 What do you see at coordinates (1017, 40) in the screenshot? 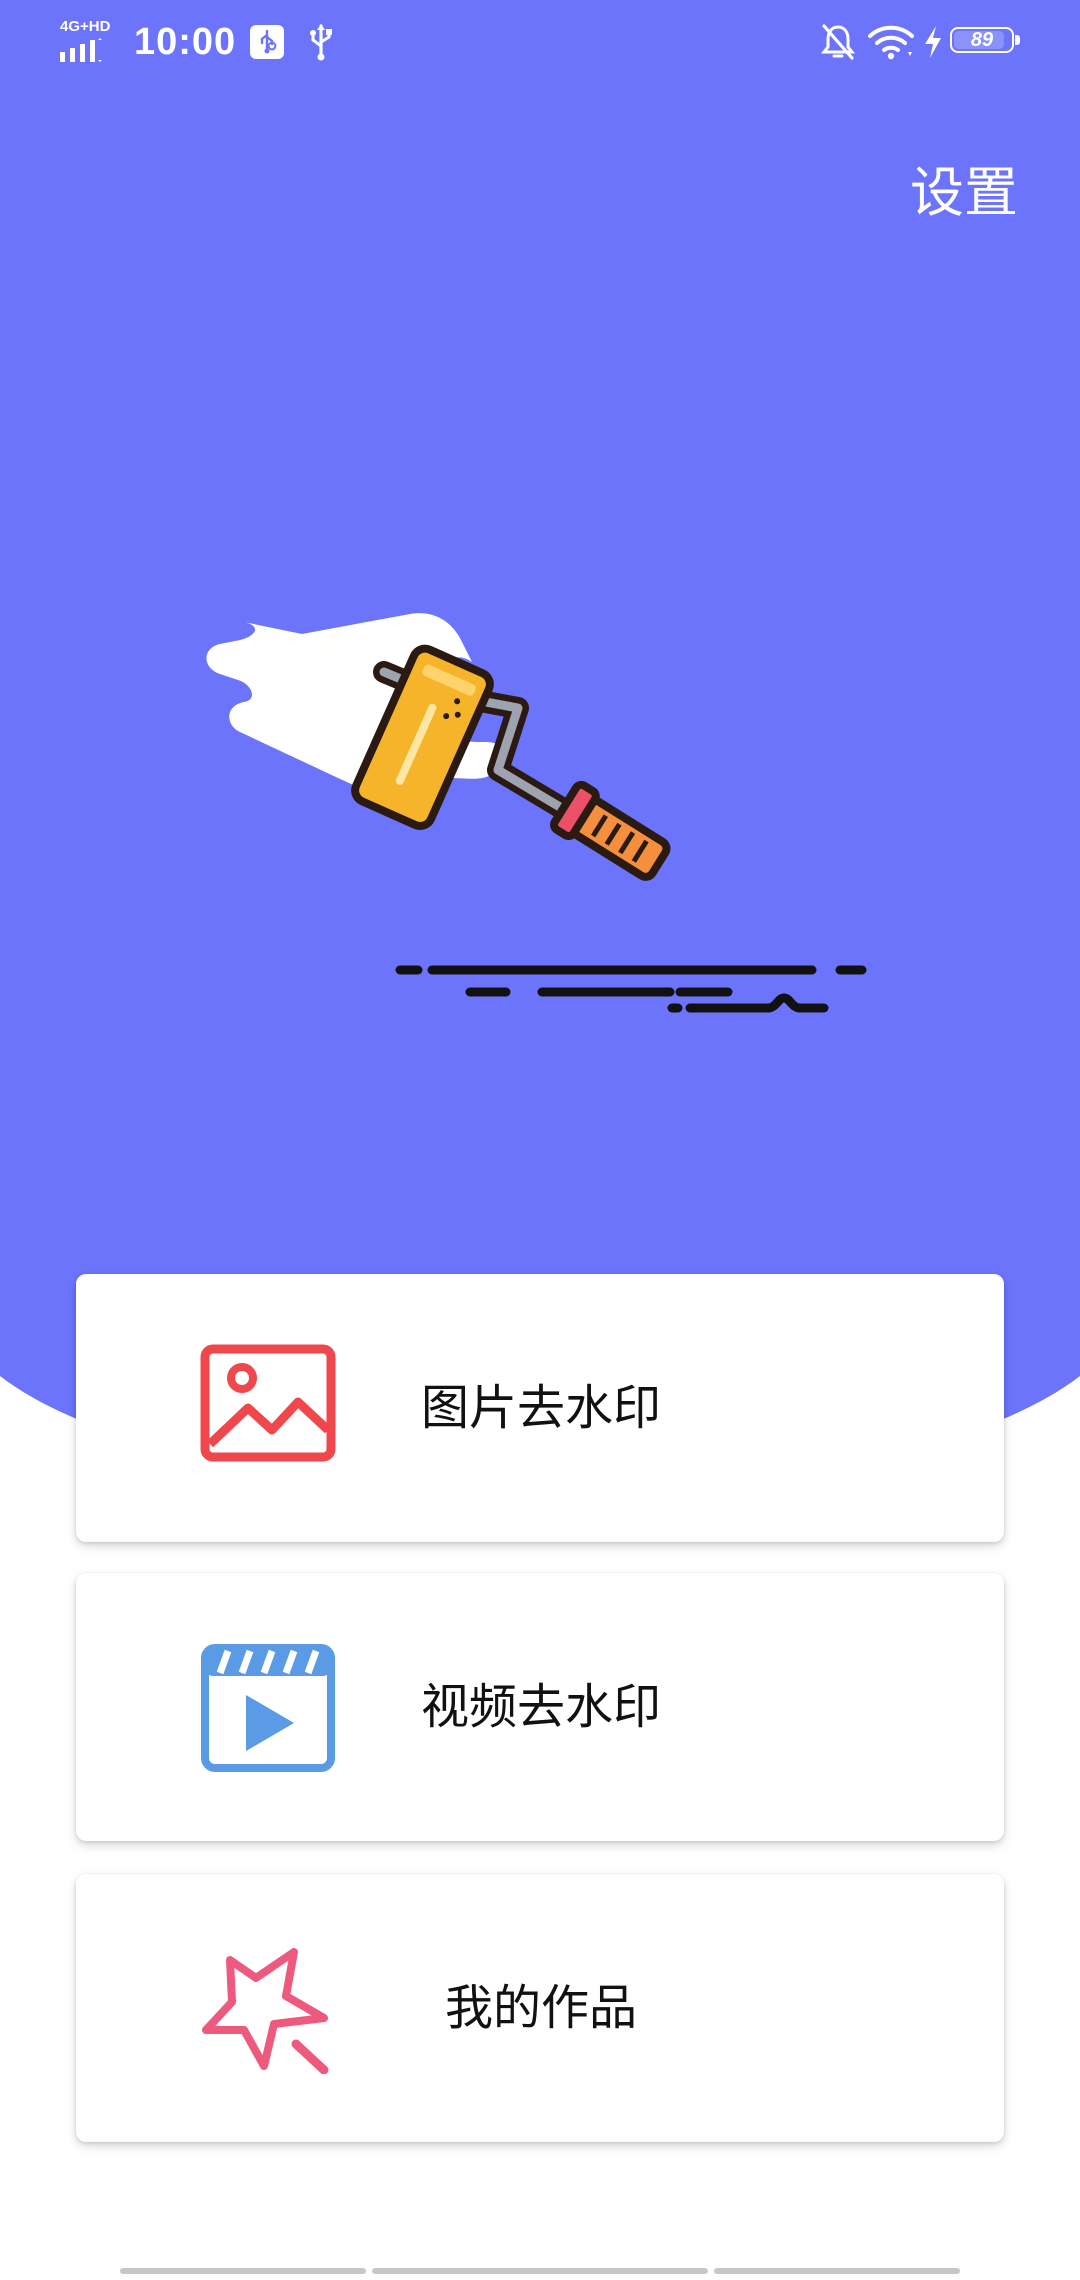
I see `battery-tip` at bounding box center [1017, 40].